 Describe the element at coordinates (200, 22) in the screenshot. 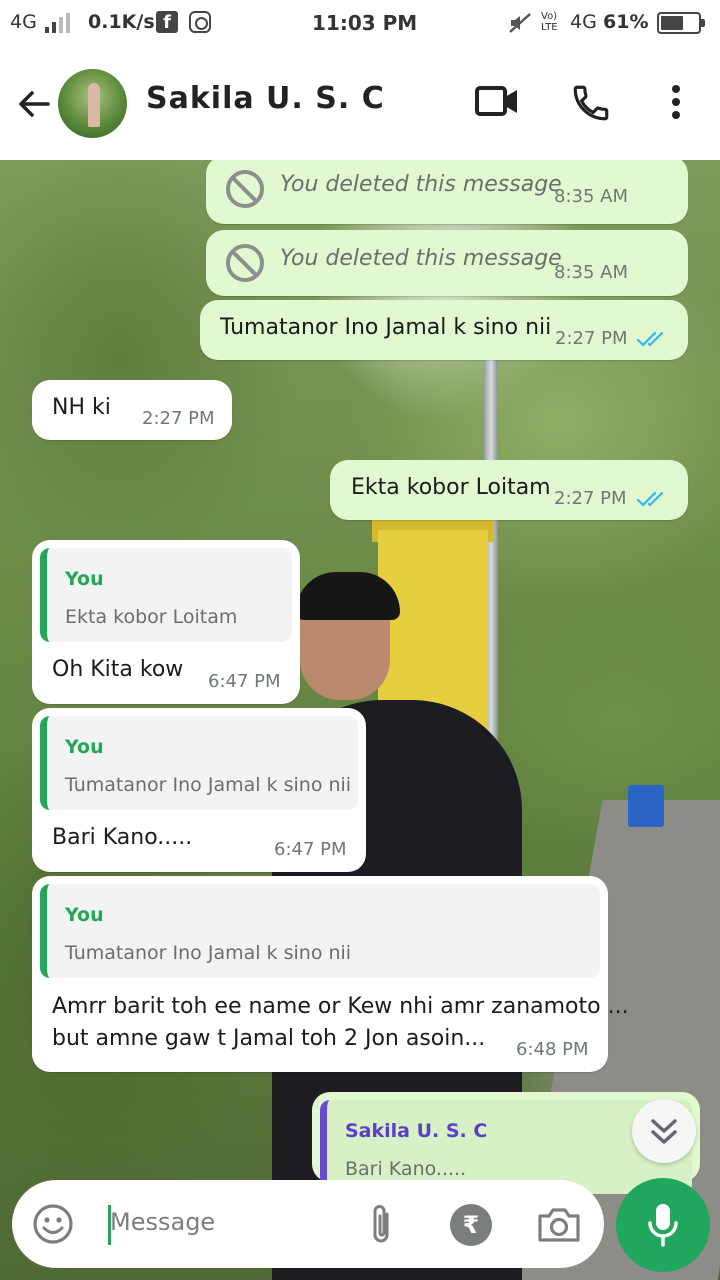

I see `instagram-icon` at that location.